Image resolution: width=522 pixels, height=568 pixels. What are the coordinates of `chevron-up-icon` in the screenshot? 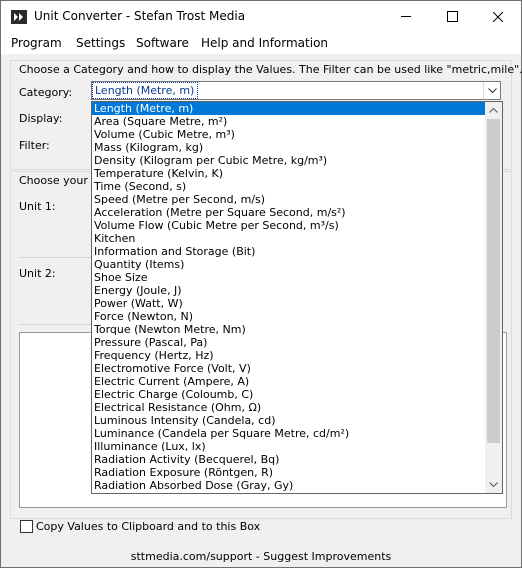 It's located at (493, 110).